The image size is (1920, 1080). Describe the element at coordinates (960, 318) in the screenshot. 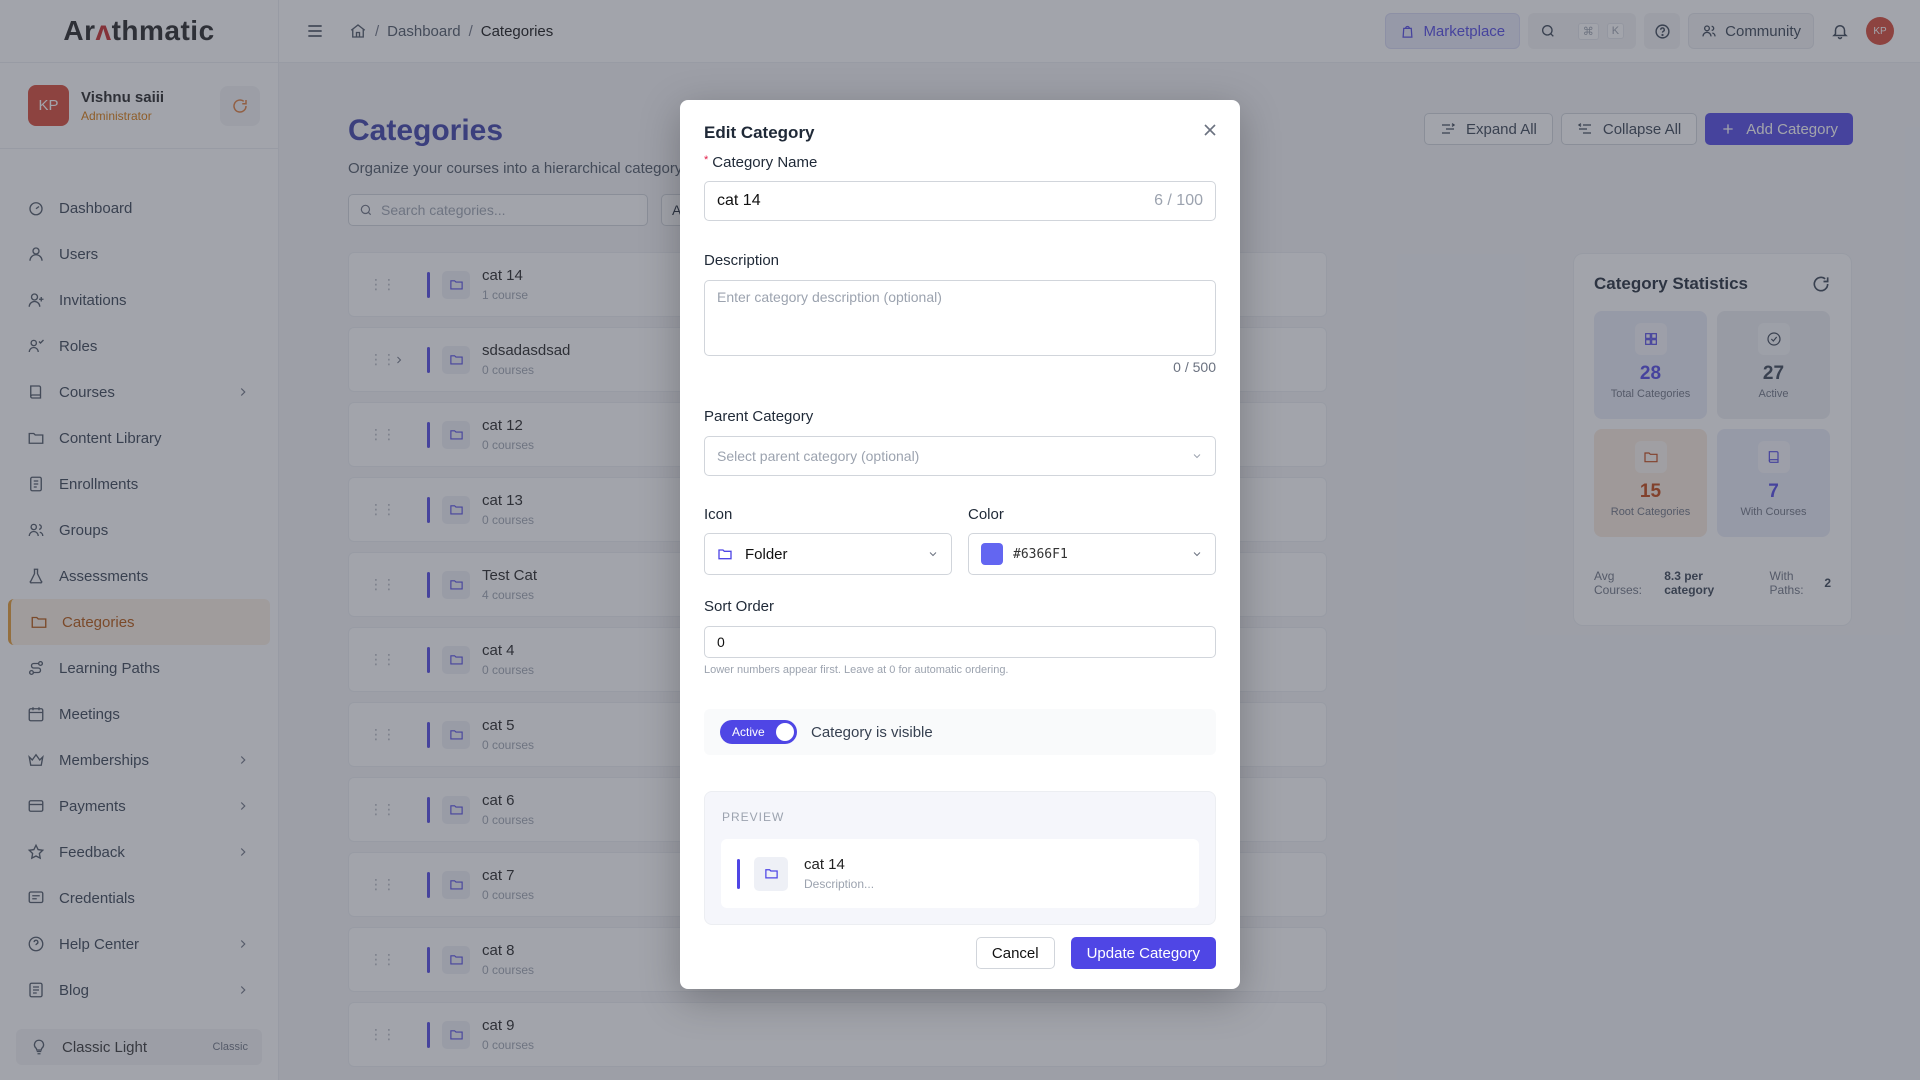

I see `description-textarea: Enter category description (optional)` at that location.